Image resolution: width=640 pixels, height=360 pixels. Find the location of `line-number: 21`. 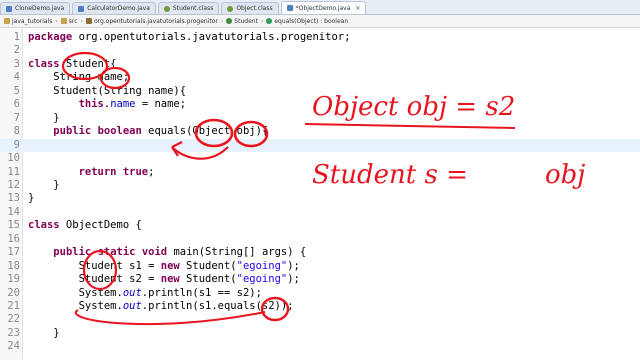

line-number: 21 is located at coordinates (13, 306).